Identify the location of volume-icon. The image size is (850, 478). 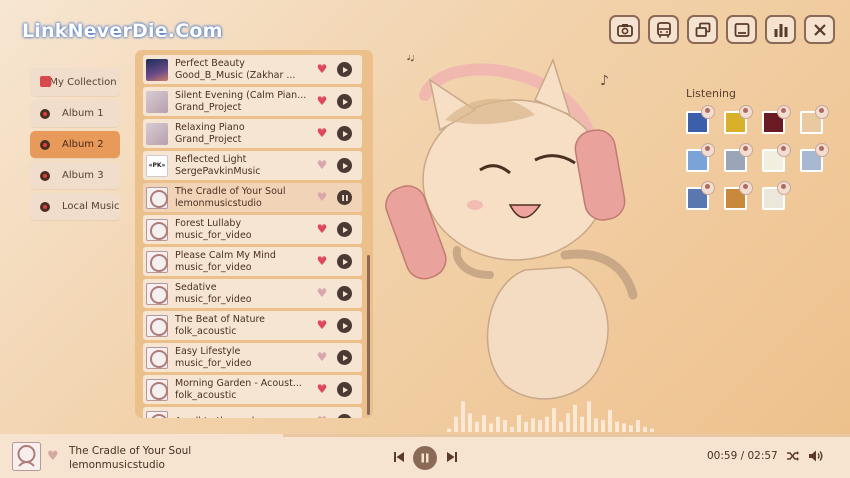
(816, 456).